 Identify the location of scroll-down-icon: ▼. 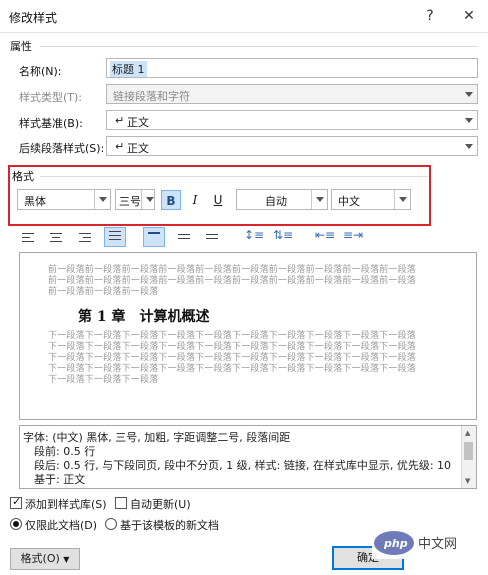
(467, 481).